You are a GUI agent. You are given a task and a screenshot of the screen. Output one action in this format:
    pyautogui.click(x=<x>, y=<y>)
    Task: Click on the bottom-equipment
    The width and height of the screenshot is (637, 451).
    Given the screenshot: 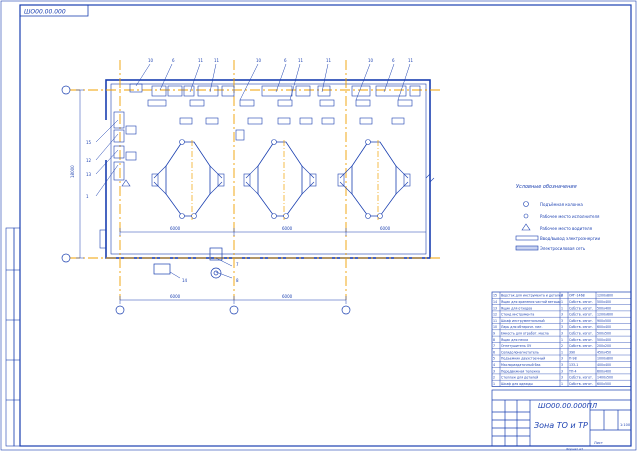 What is the action you would take?
    pyautogui.click(x=188, y=263)
    